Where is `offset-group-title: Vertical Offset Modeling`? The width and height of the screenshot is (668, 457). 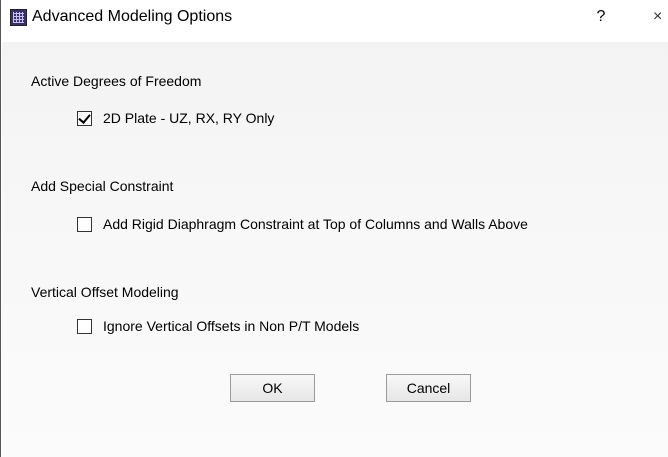 offset-group-title: Vertical Offset Modeling is located at coordinates (105, 292).